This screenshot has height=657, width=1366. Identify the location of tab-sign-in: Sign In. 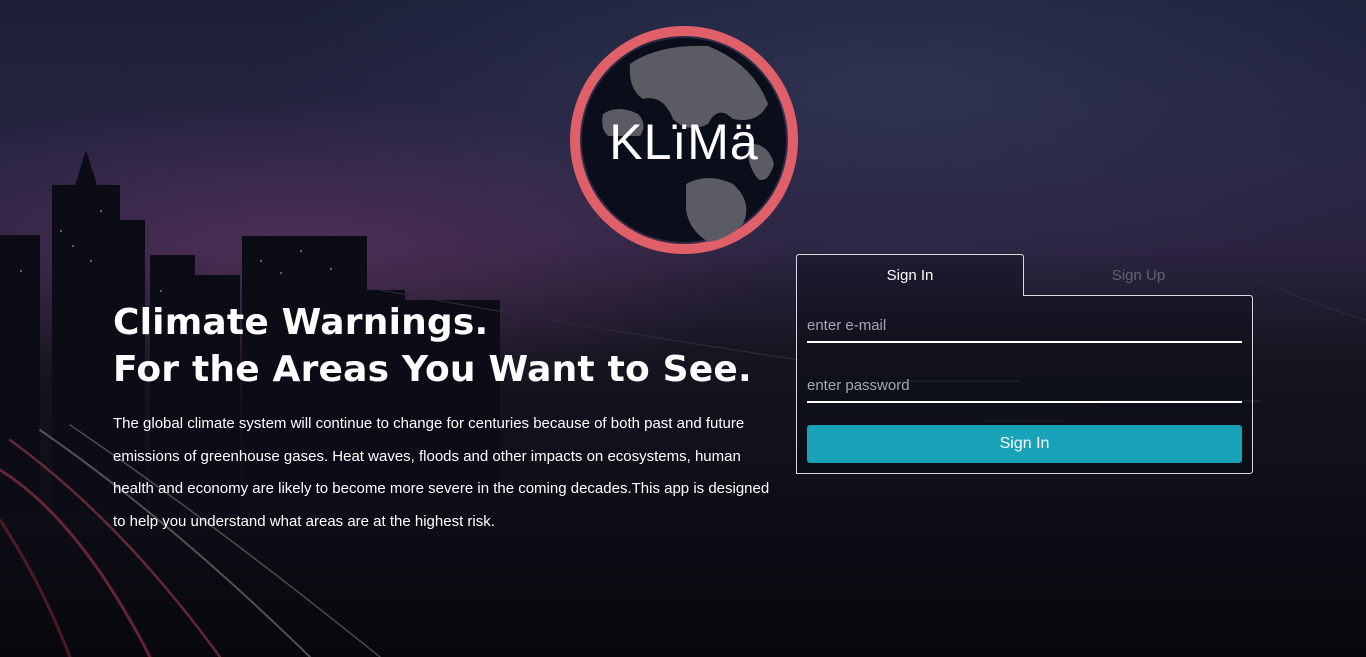
(910, 275).